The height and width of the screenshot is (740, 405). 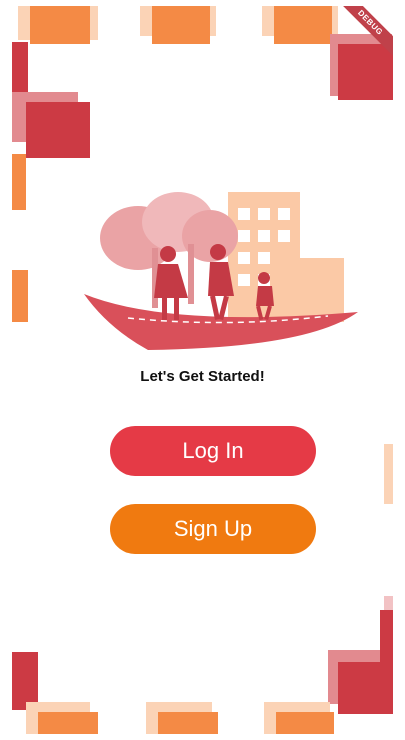 What do you see at coordinates (213, 451) in the screenshot?
I see `login-button: Log In` at bounding box center [213, 451].